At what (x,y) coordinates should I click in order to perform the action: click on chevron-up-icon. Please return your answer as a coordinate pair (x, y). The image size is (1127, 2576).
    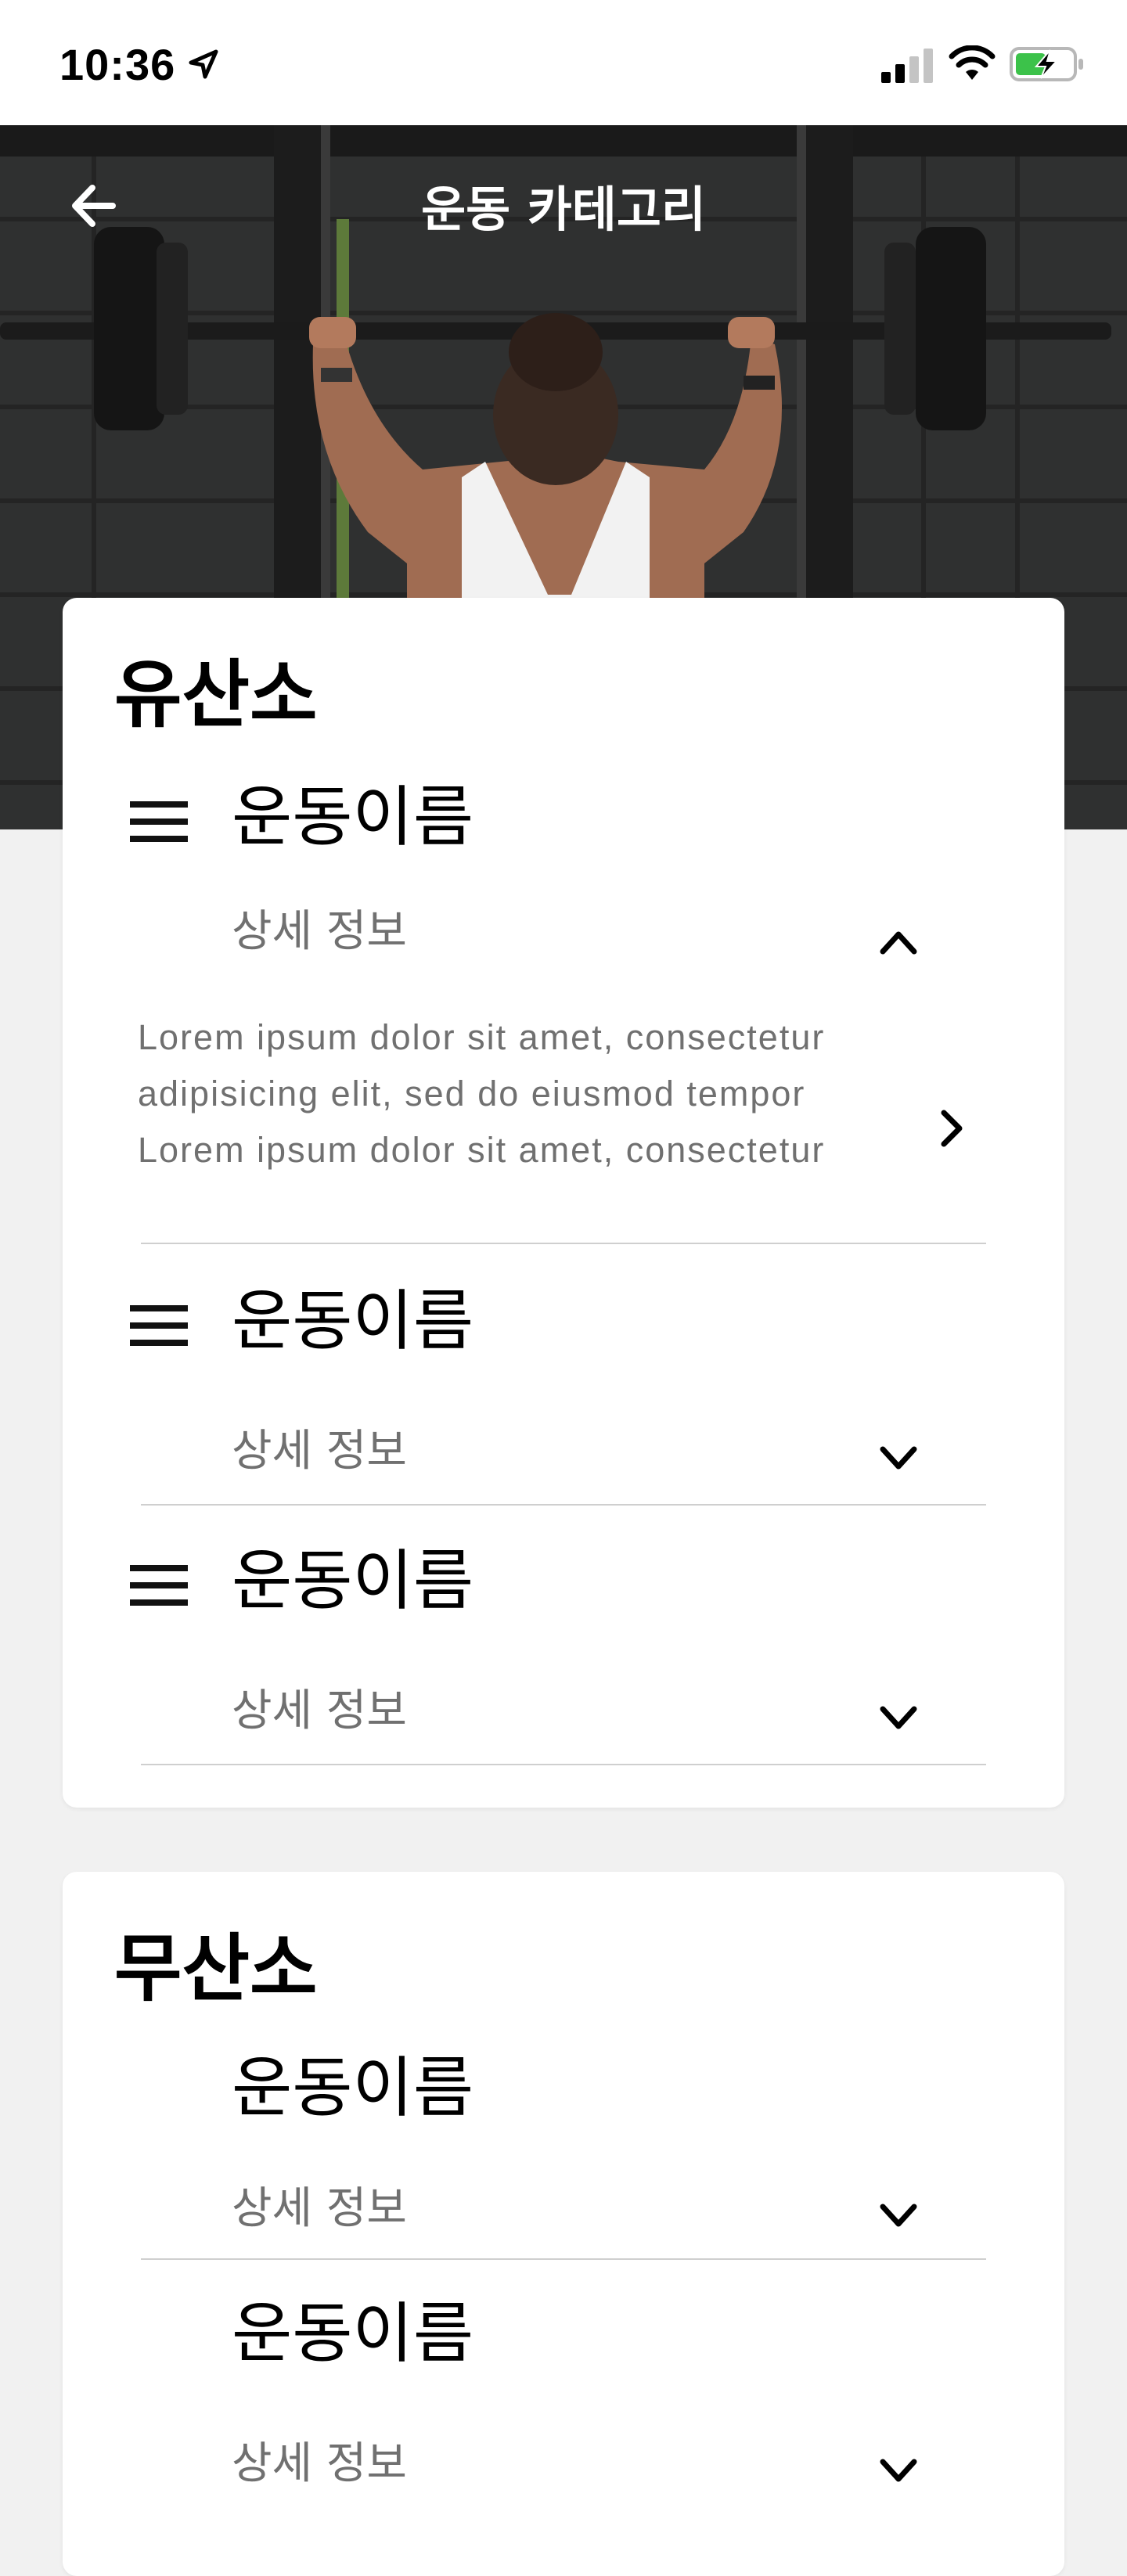
    Looking at the image, I should click on (899, 942).